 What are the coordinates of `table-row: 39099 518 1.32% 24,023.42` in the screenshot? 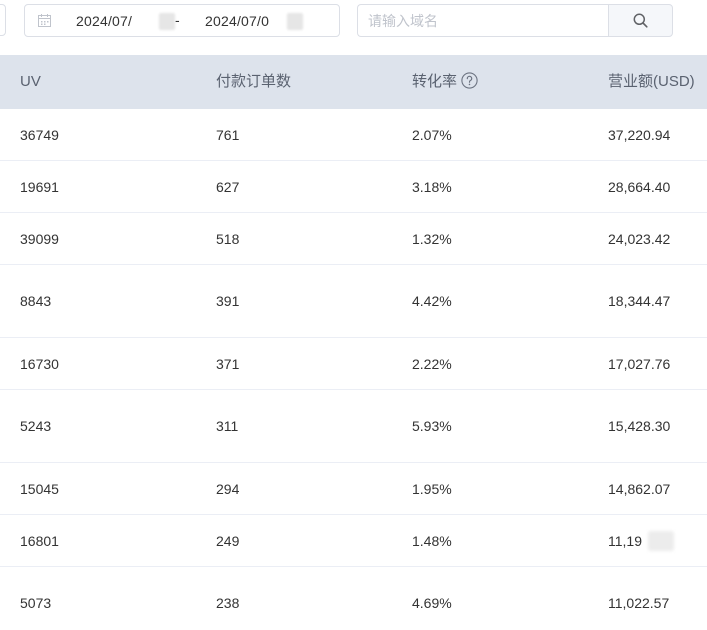 It's located at (353, 239).